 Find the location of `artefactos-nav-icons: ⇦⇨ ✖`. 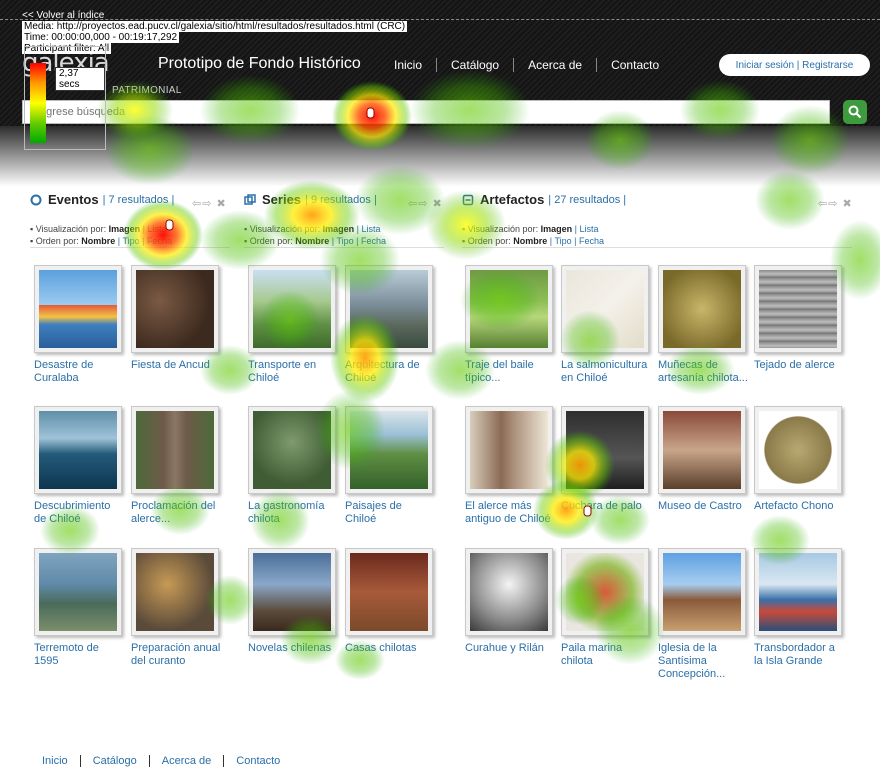

artefactos-nav-icons: ⇦⇨ ✖ is located at coordinates (835, 203).